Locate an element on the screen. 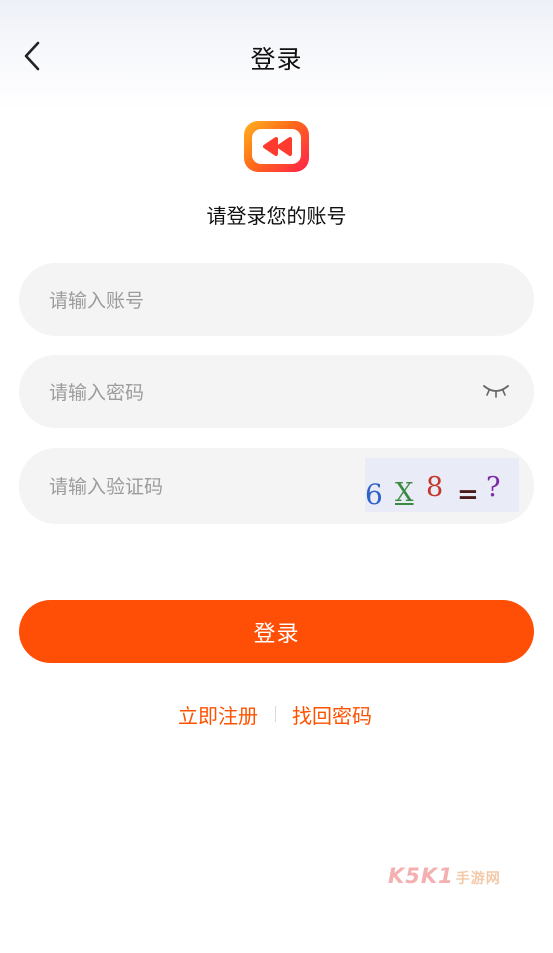  toggle-password-visibility is located at coordinates (496, 391).